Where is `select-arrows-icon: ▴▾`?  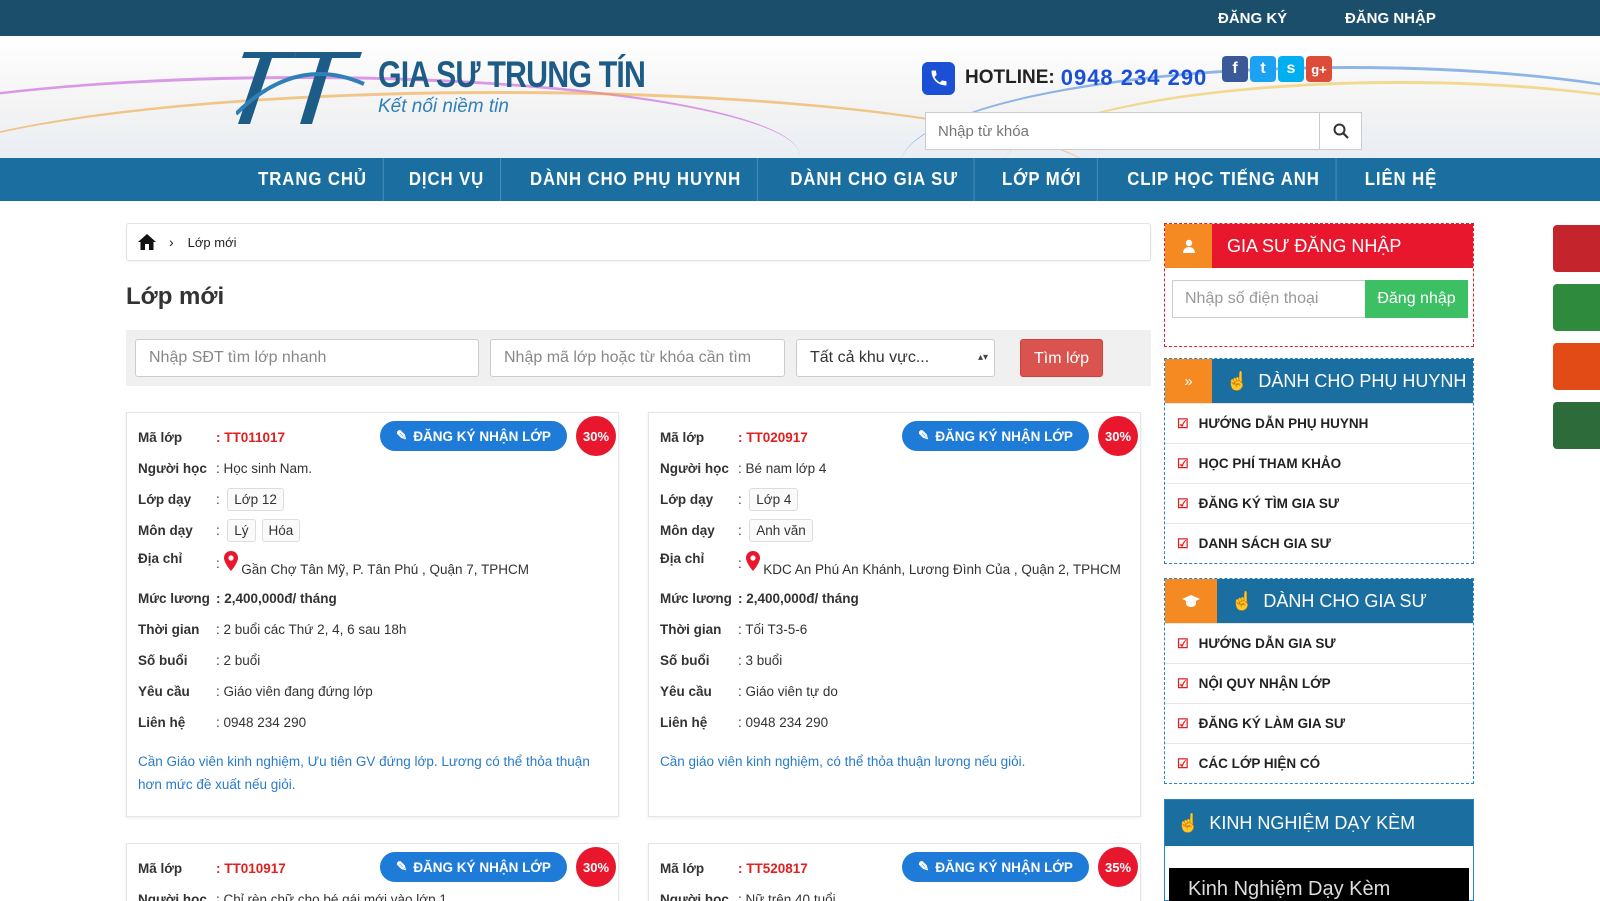
select-arrows-icon: ▴▾ is located at coordinates (982, 357).